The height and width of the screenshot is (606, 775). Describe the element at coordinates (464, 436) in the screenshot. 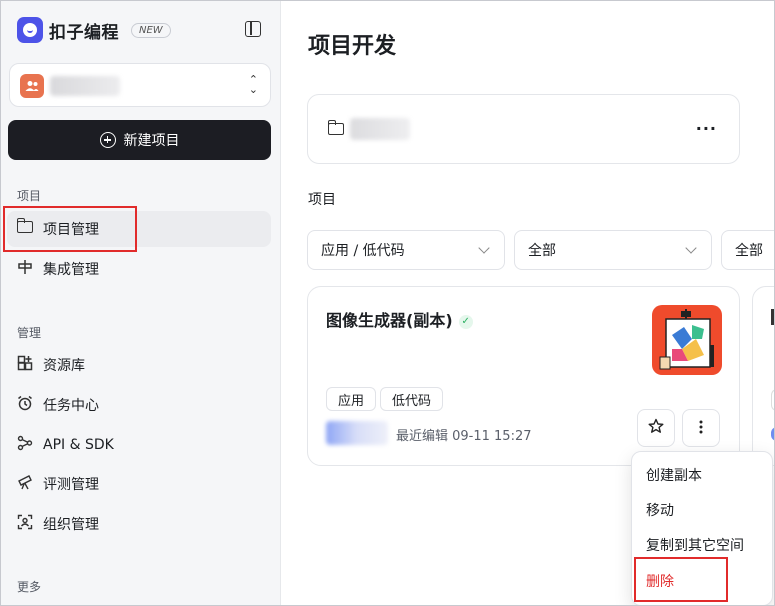

I see `edit-time: 最近编辑 09-11 15:27` at that location.